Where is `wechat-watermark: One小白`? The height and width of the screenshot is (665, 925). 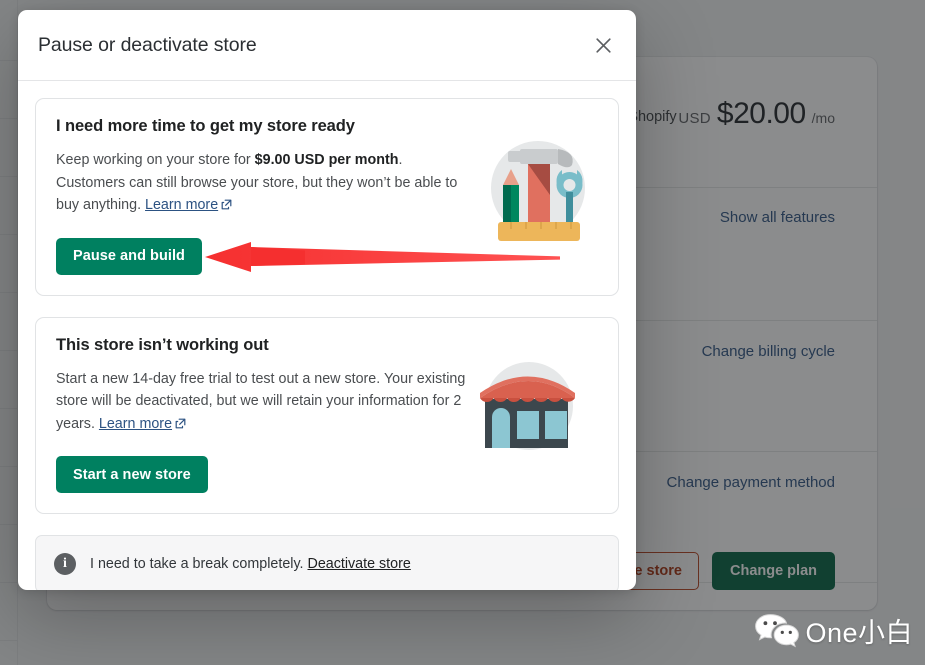
wechat-watermark: One小白 is located at coordinates (833, 633).